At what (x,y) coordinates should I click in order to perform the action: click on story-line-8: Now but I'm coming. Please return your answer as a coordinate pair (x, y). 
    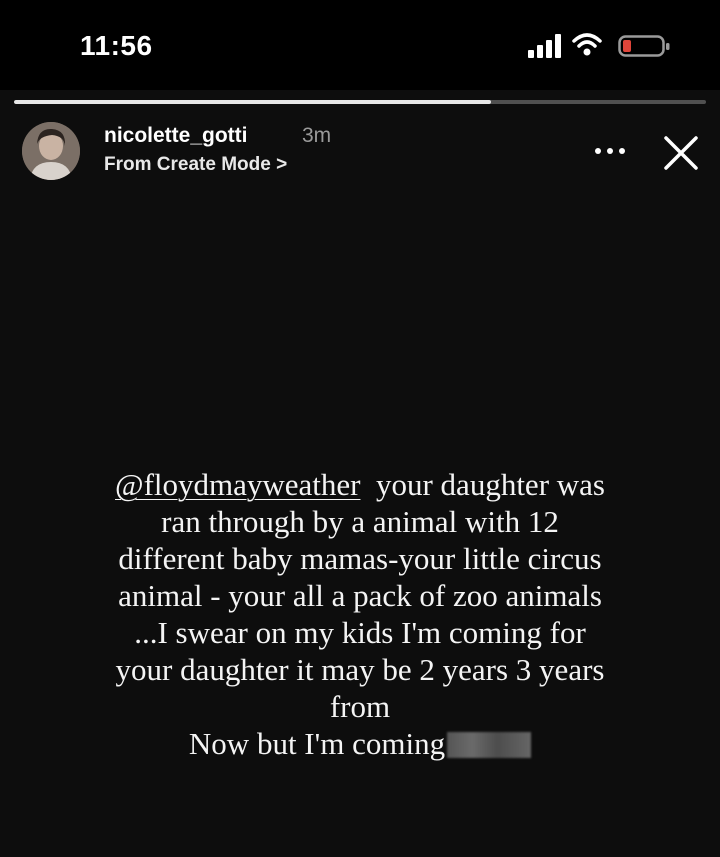
    Looking at the image, I should click on (360, 743).